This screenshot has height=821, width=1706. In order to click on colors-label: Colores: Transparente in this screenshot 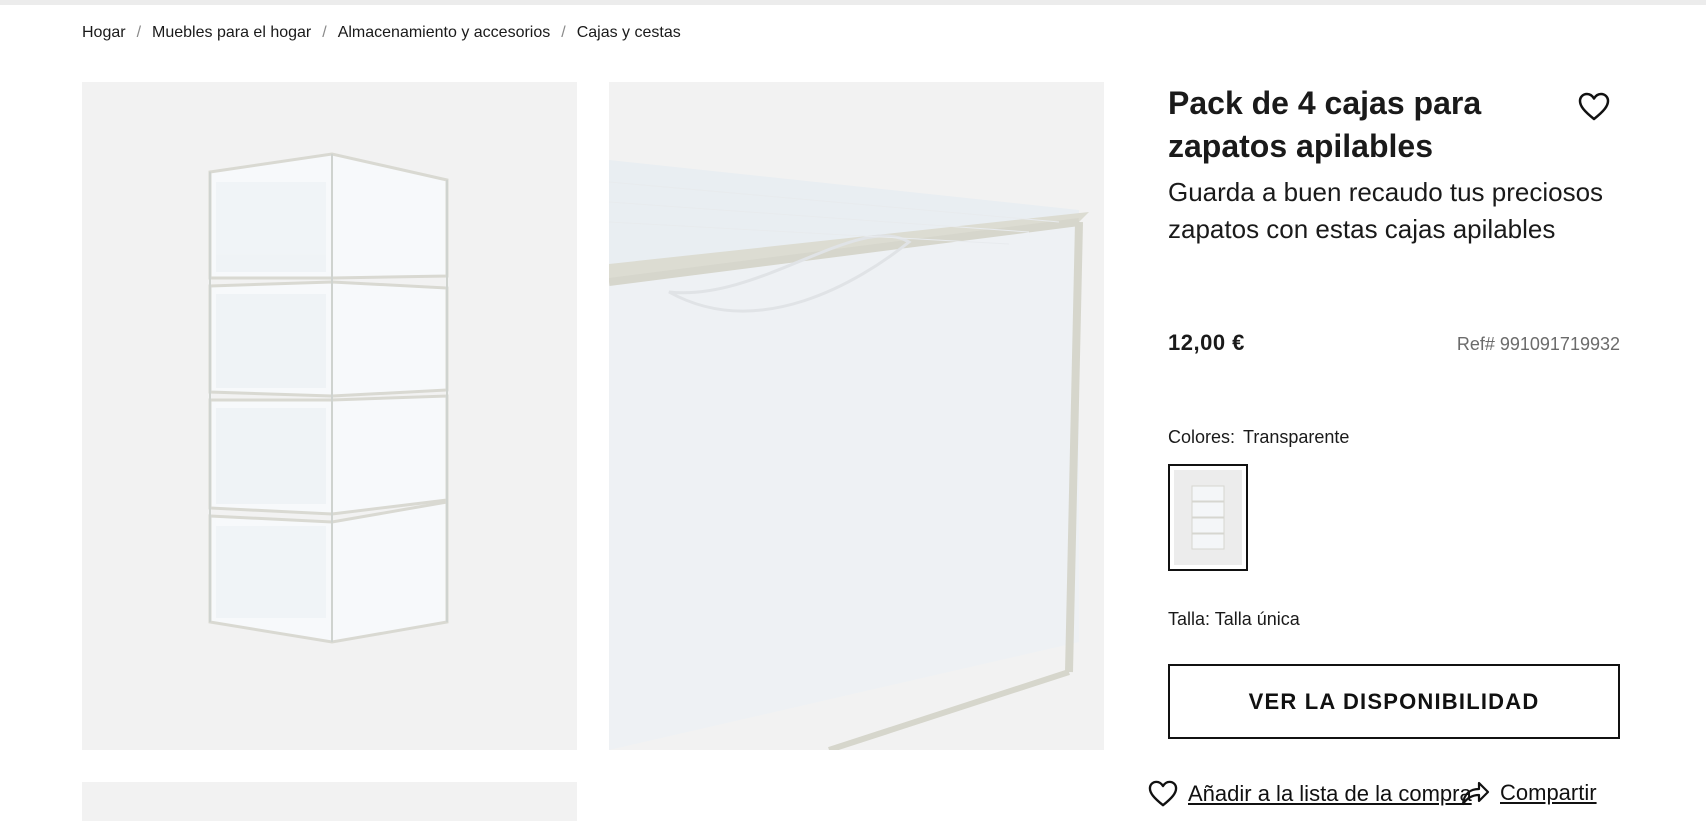, I will do `click(1258, 437)`.